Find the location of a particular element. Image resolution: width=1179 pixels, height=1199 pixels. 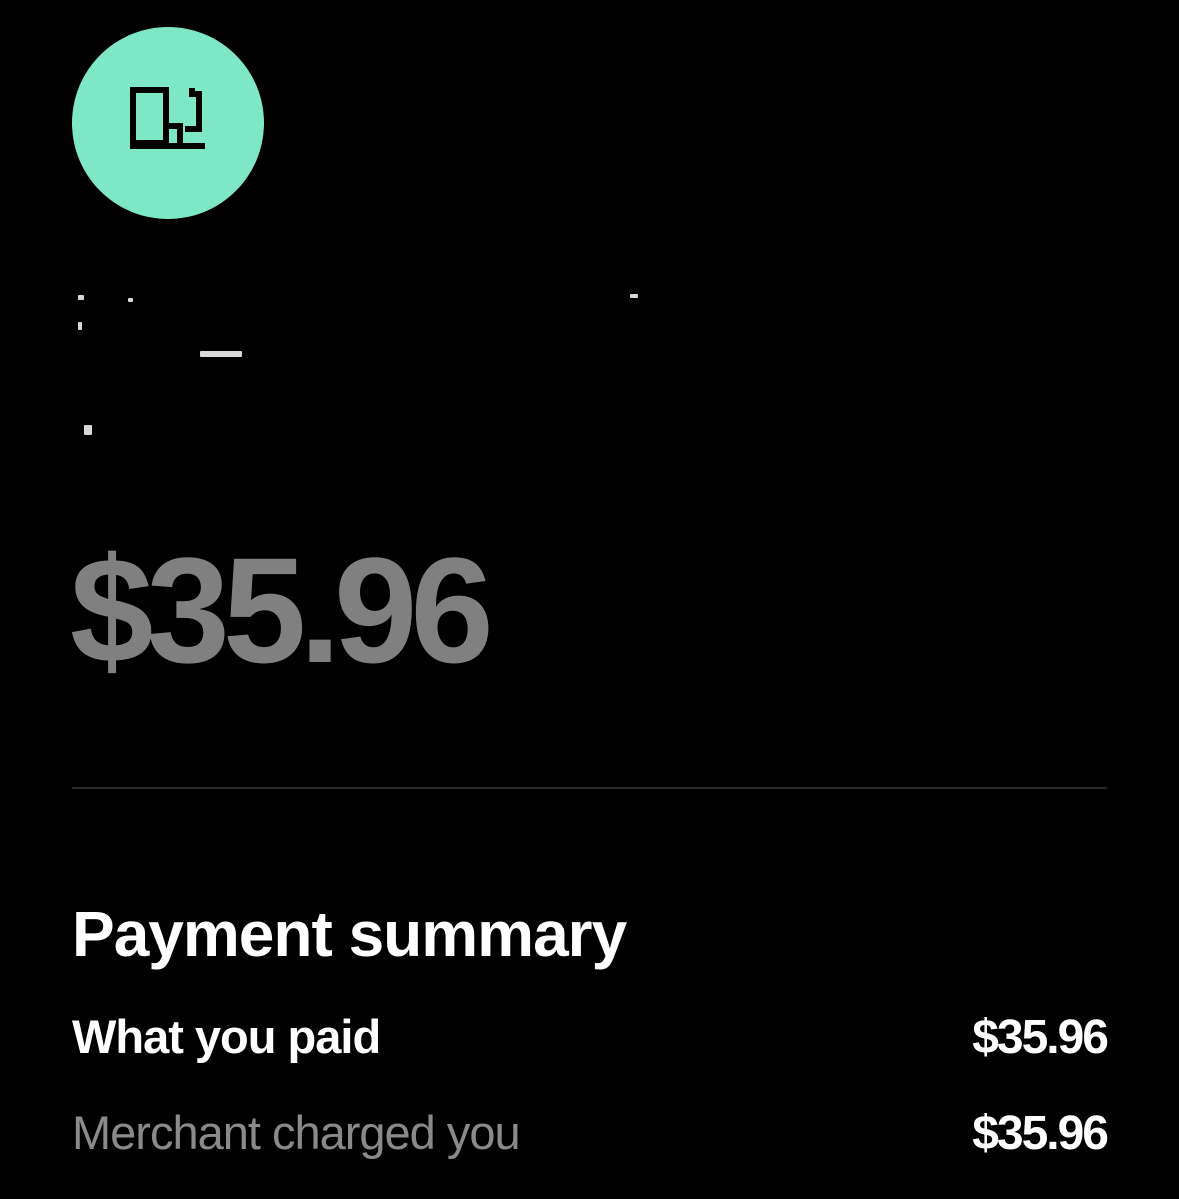

summary-row-merchant-charged: Merchant charged you $35.96 is located at coordinates (590, 1134).